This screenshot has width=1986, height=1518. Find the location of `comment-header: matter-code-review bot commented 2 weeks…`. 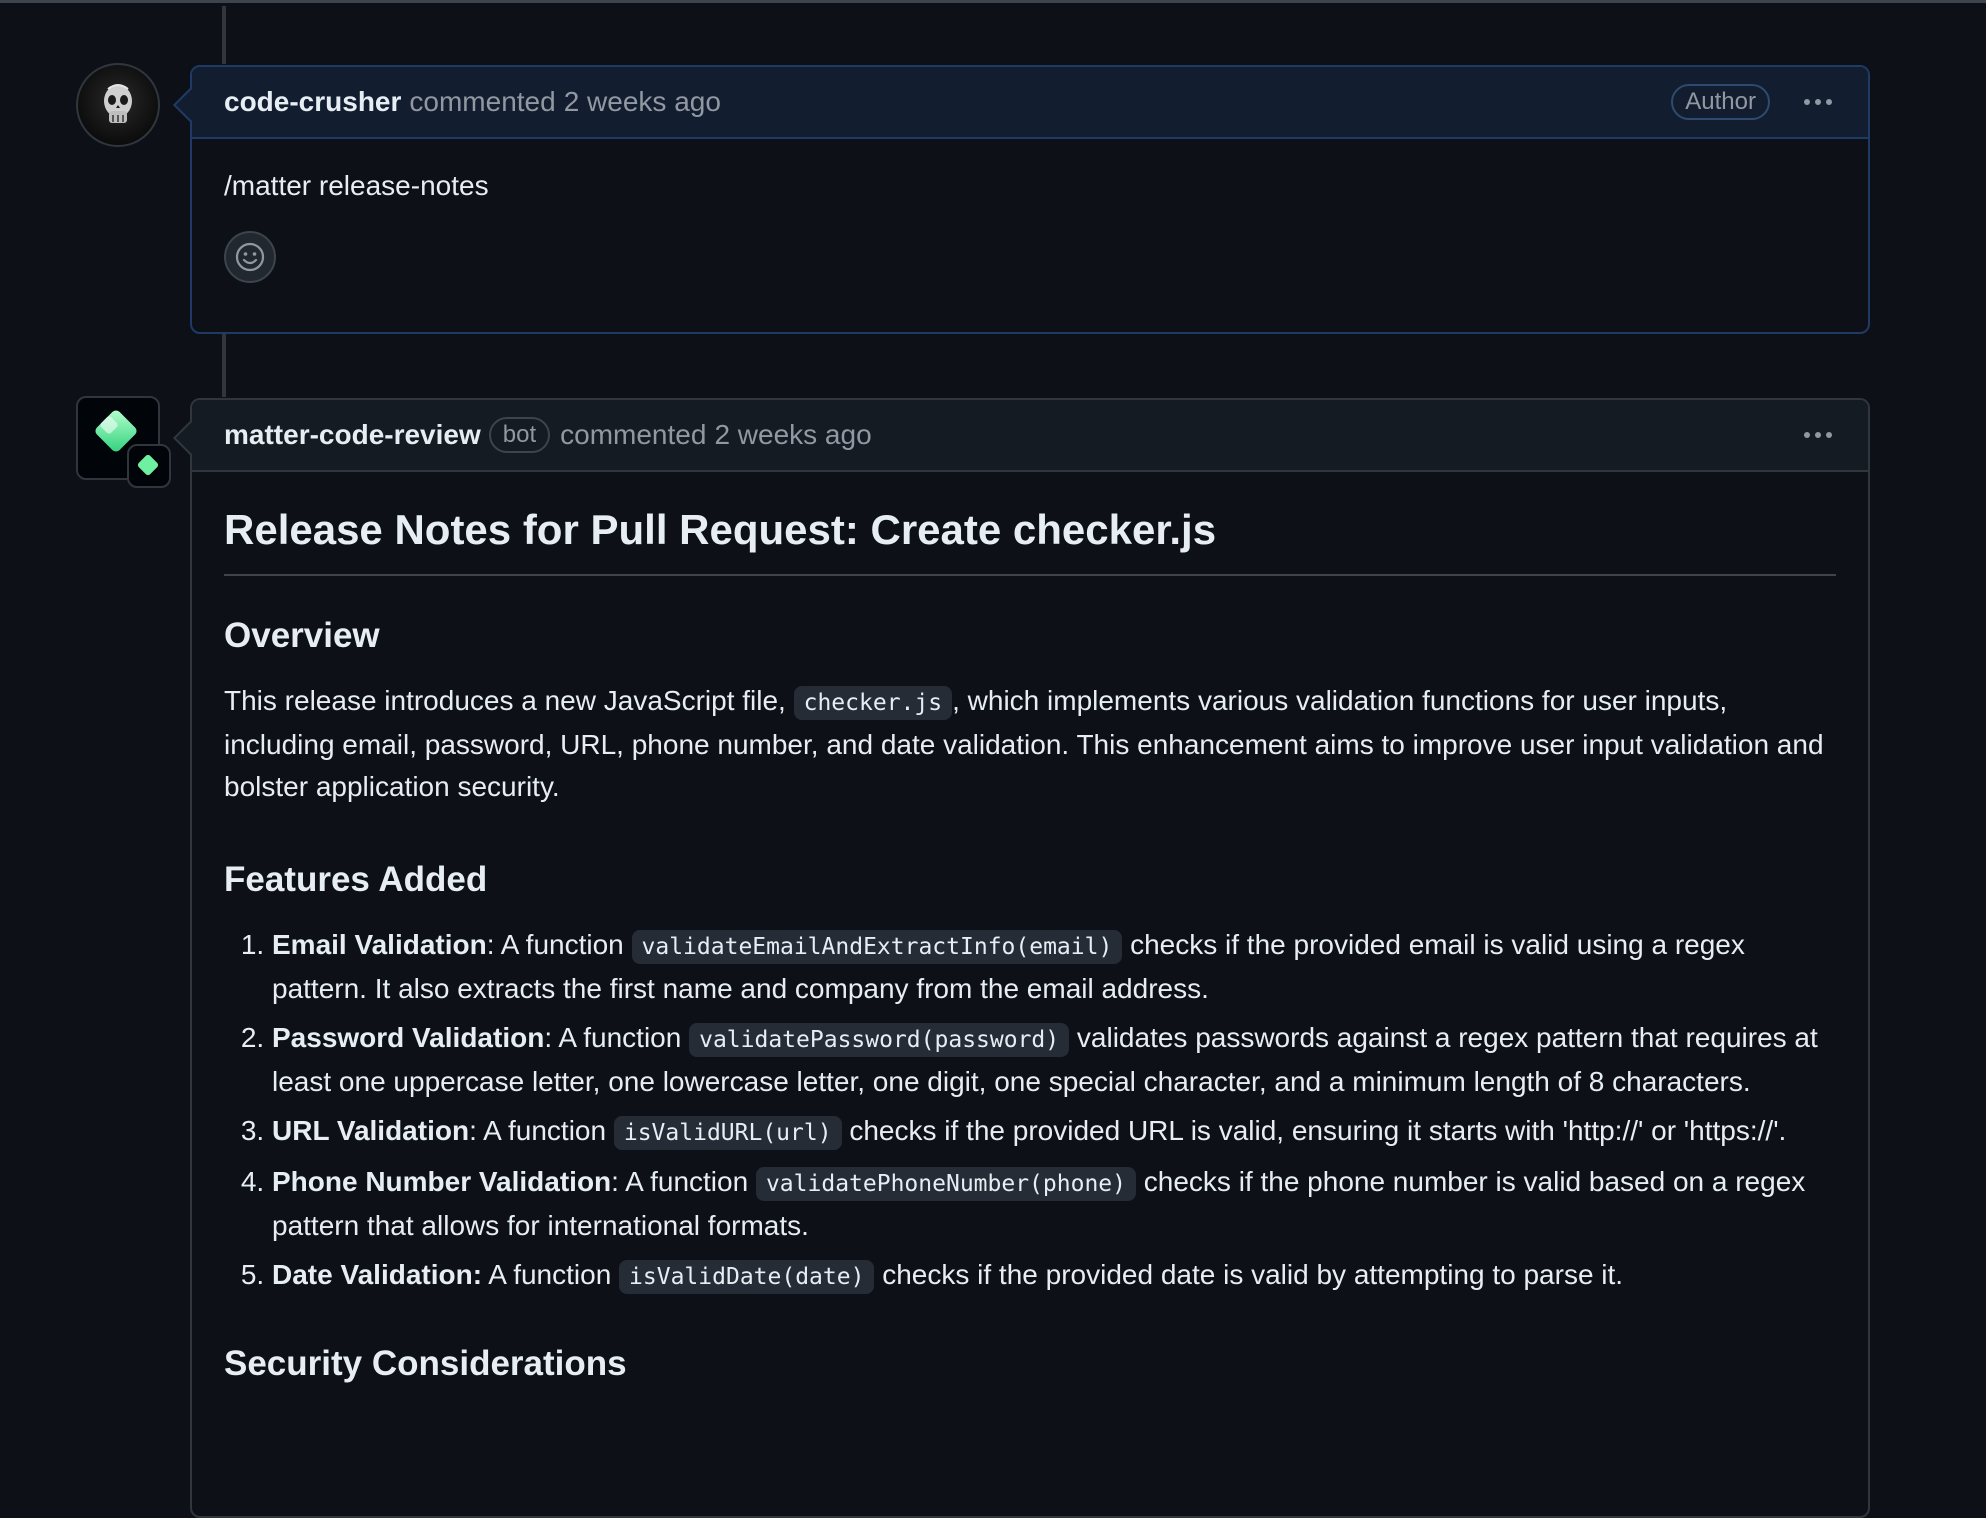

comment-header: matter-code-review bot commented 2 weeks… is located at coordinates (1020, 436).